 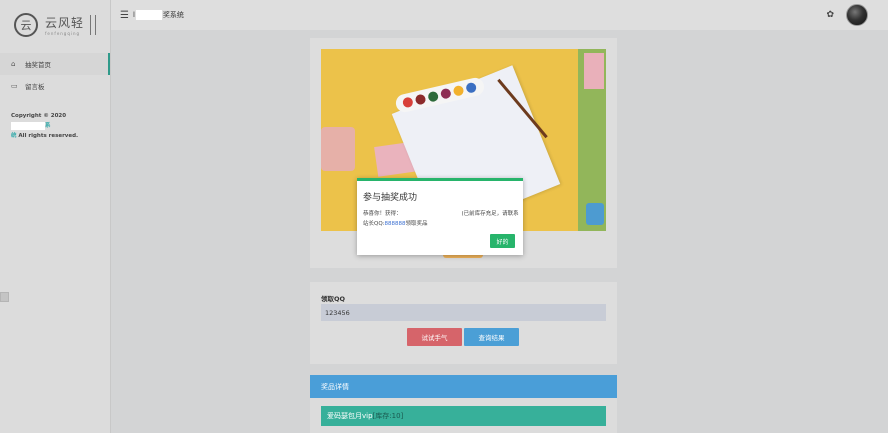 I want to click on dialog-message-suffix: 领取奖品, so click(x=416, y=224).